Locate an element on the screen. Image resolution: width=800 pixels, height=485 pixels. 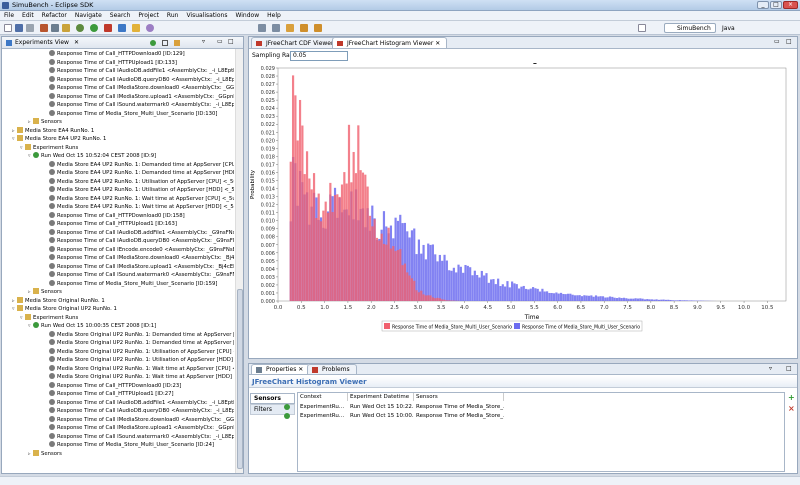
search-icon is located at coordinates (150, 28).